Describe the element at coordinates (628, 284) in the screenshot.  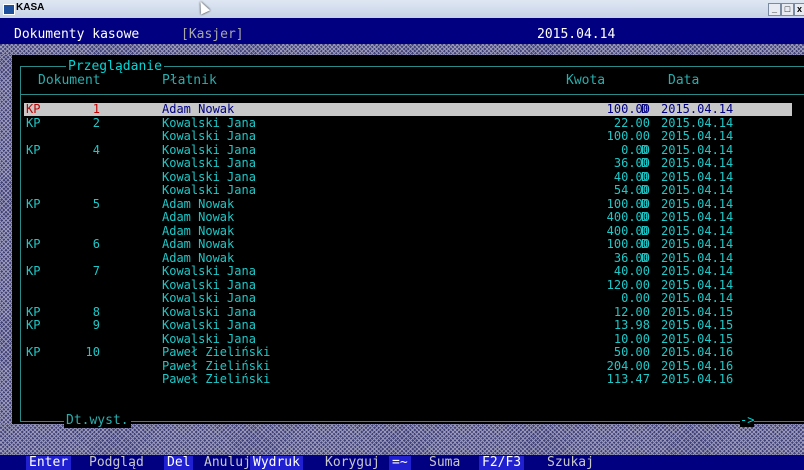
I see `amount: 120.00` at that location.